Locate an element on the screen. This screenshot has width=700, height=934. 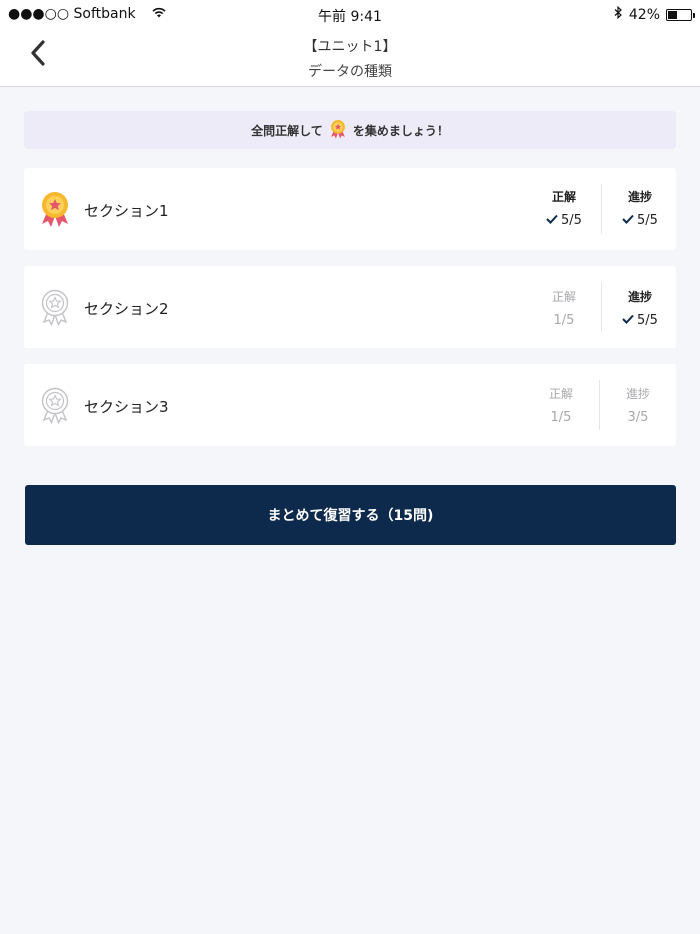
status-time: 午前 9:41 is located at coordinates (350, 17).